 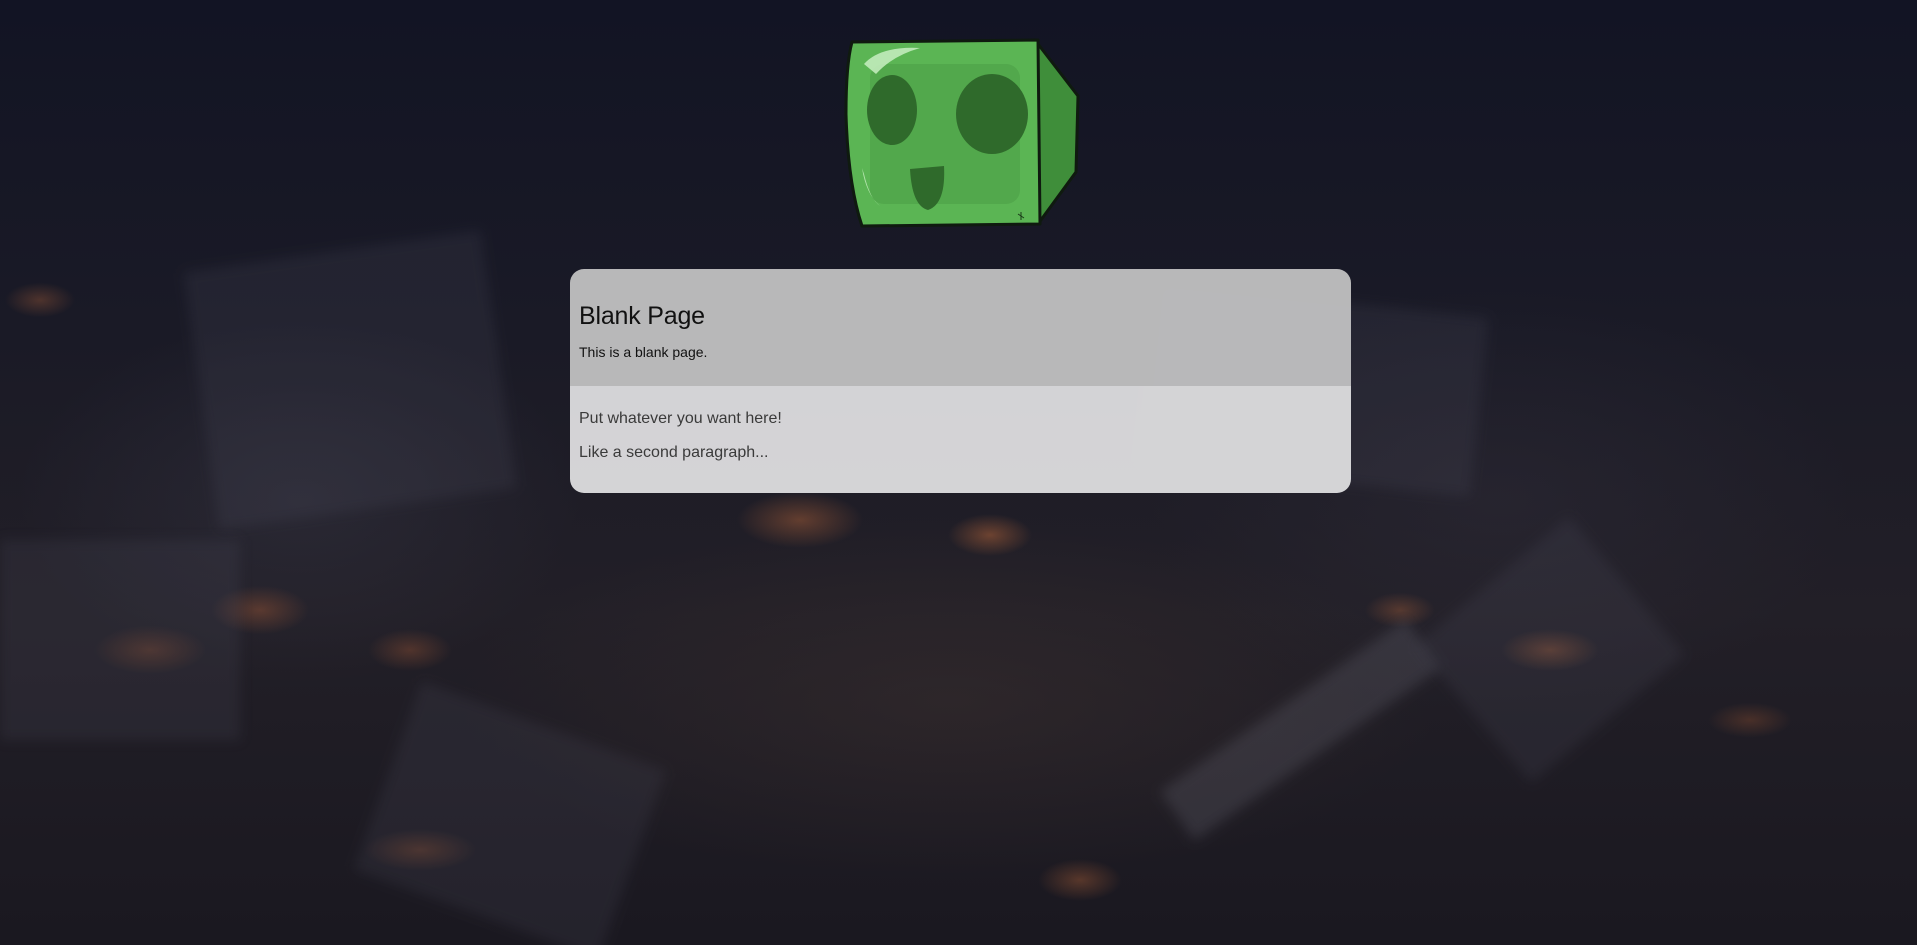 I want to click on body-paragraph: Put whatever you want here!, so click(x=680, y=418).